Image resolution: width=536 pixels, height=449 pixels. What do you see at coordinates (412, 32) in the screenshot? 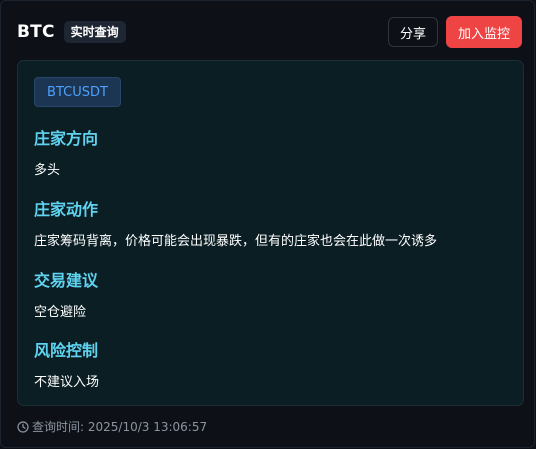
I see `share-button: 分享` at bounding box center [412, 32].